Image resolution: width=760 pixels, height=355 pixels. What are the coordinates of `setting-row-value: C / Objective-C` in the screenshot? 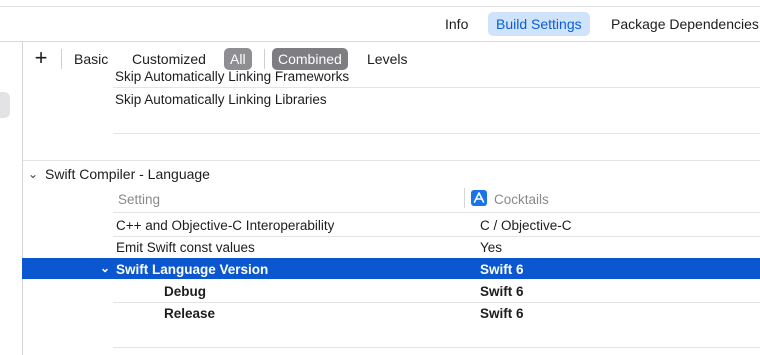 It's located at (526, 225).